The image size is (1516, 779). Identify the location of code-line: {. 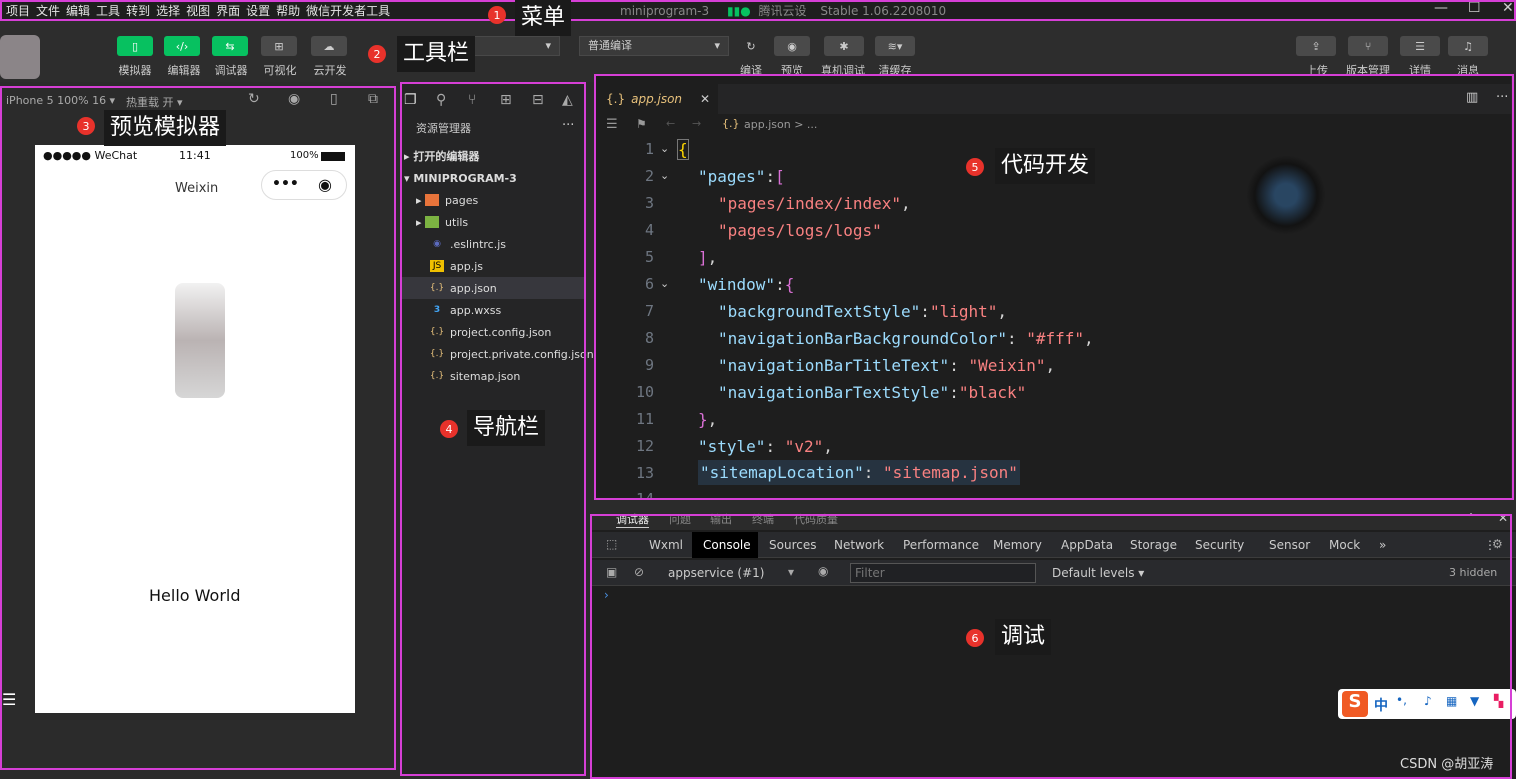
(683, 149).